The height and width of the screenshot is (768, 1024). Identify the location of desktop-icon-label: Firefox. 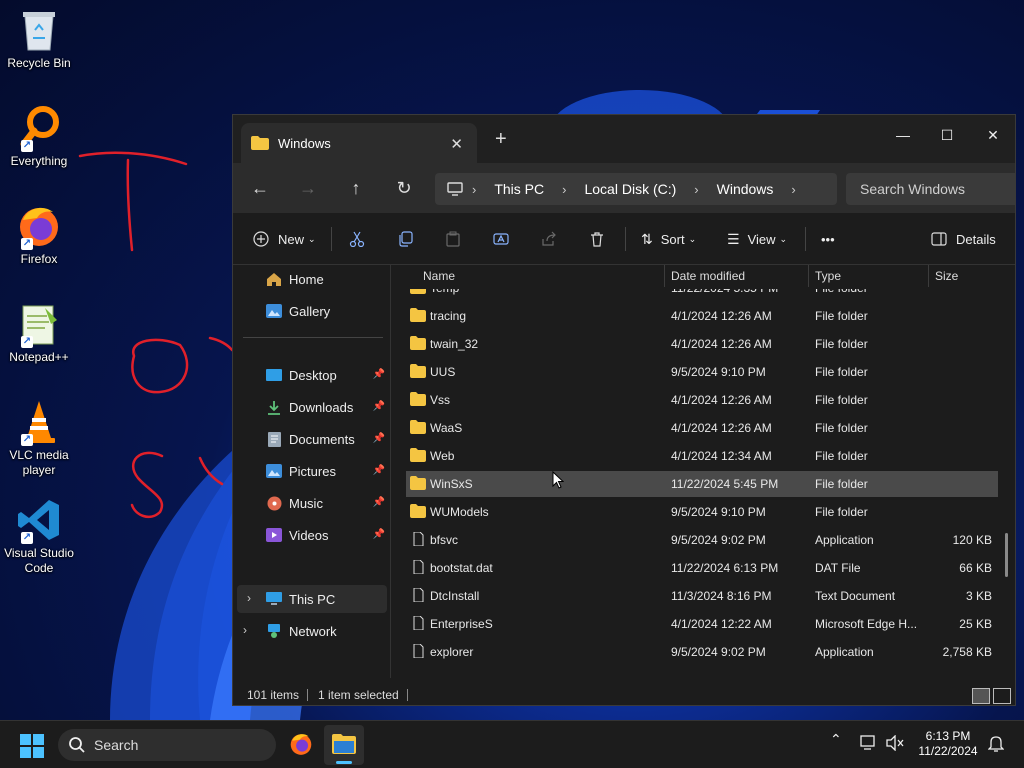
(39, 259).